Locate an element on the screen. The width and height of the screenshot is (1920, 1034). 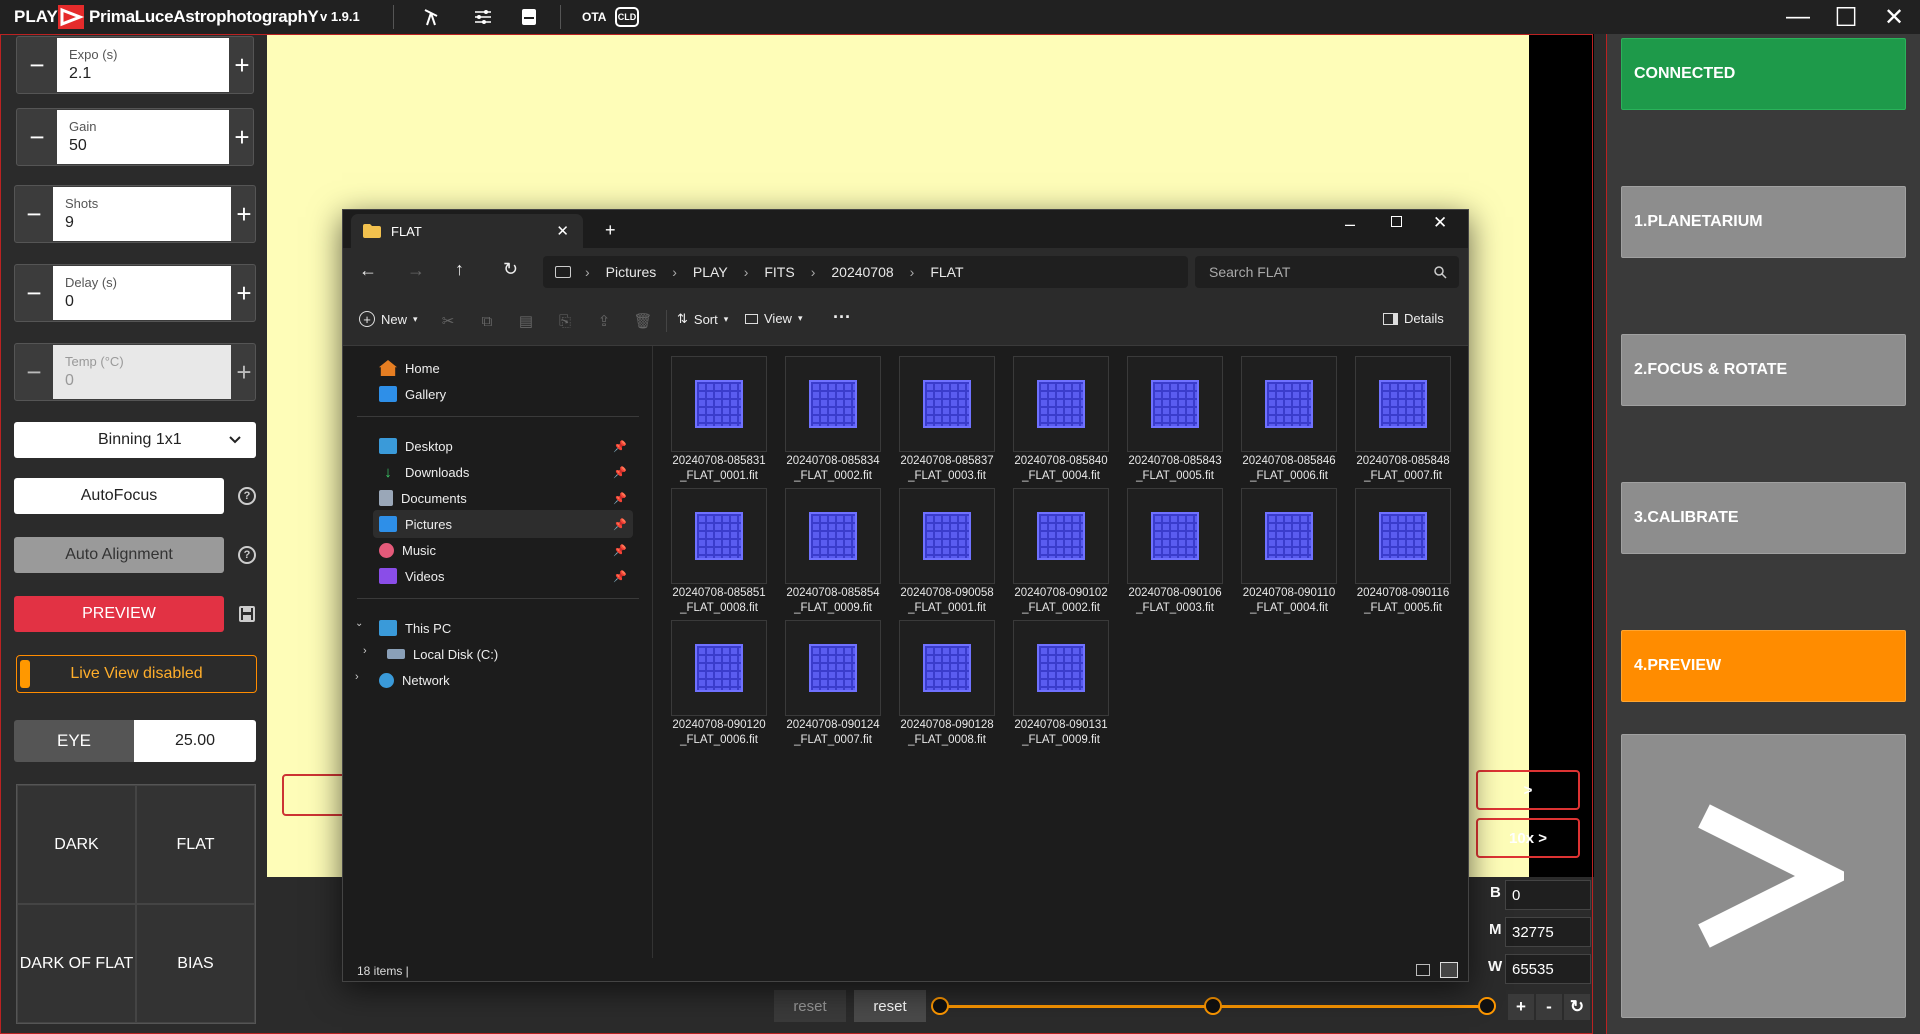
shots-value: 9 is located at coordinates (142, 223).